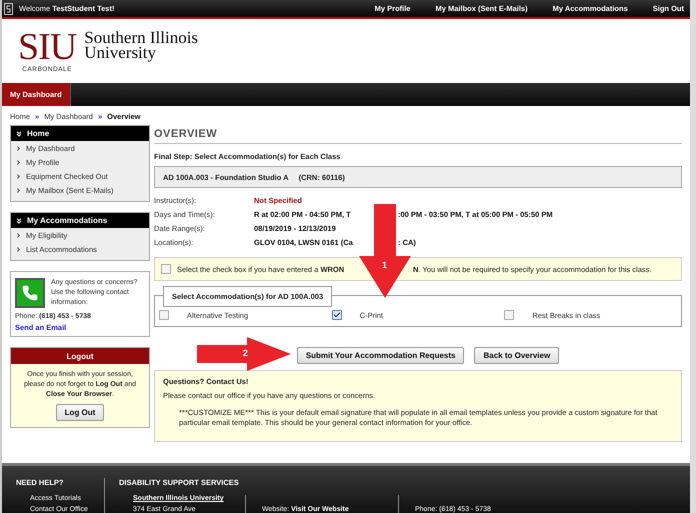  What do you see at coordinates (385, 265) in the screenshot?
I see `step-number: 1` at bounding box center [385, 265].